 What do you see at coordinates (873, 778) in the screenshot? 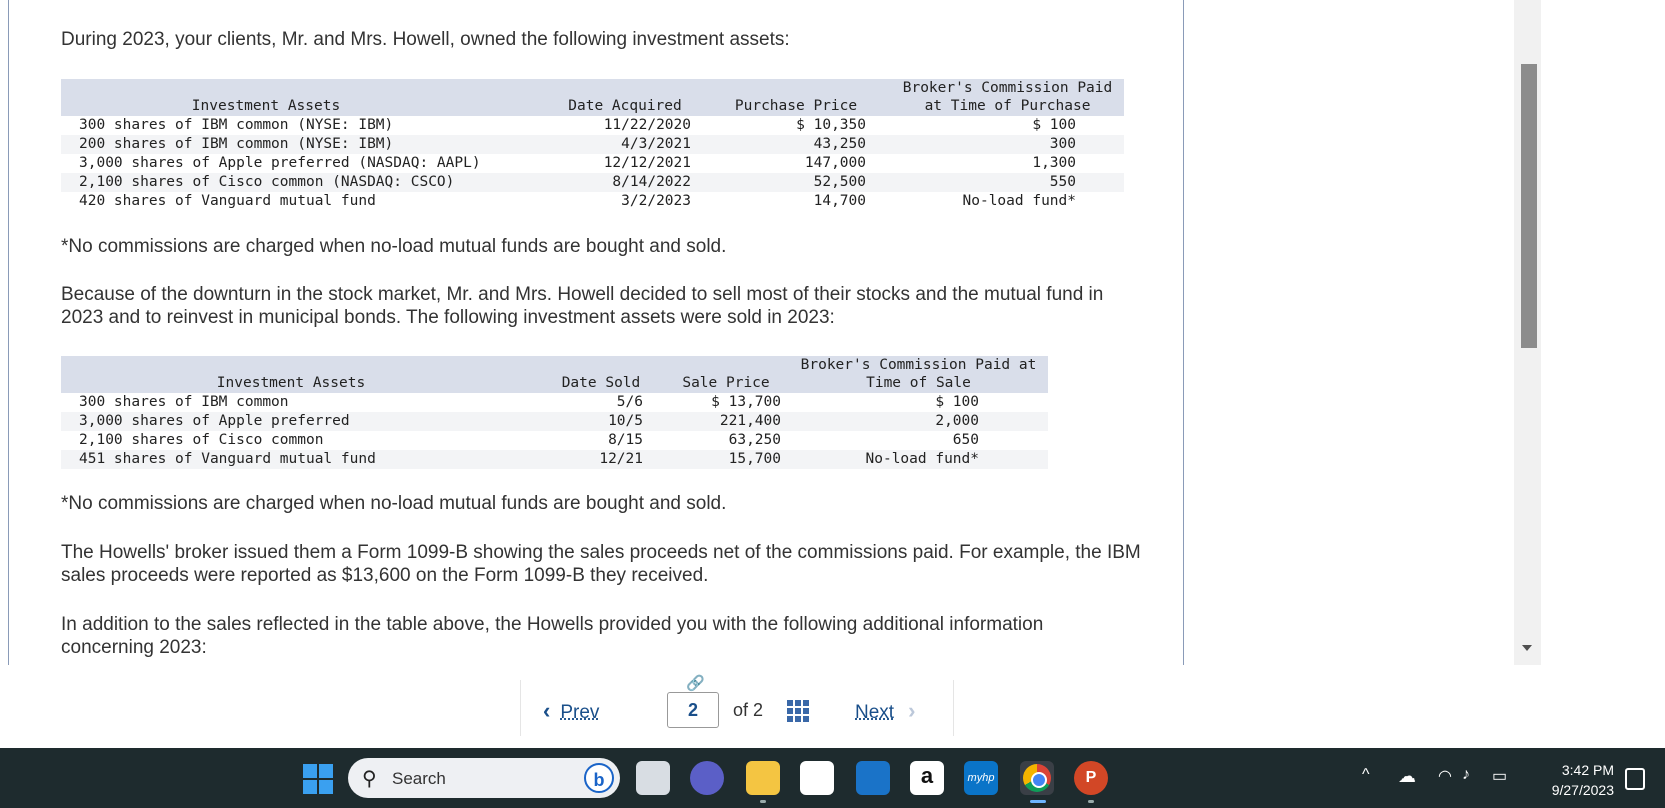
I see `mail-icon` at bounding box center [873, 778].